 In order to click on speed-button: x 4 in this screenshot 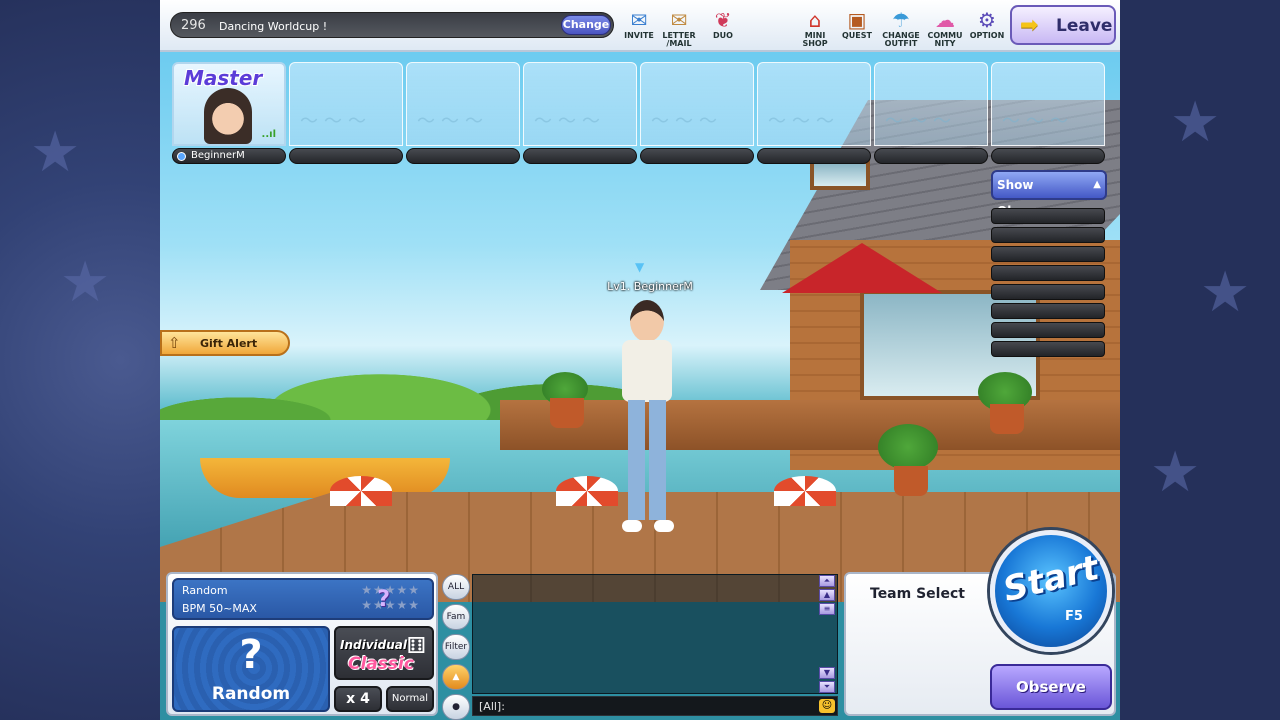, I will do `click(358, 699)`.